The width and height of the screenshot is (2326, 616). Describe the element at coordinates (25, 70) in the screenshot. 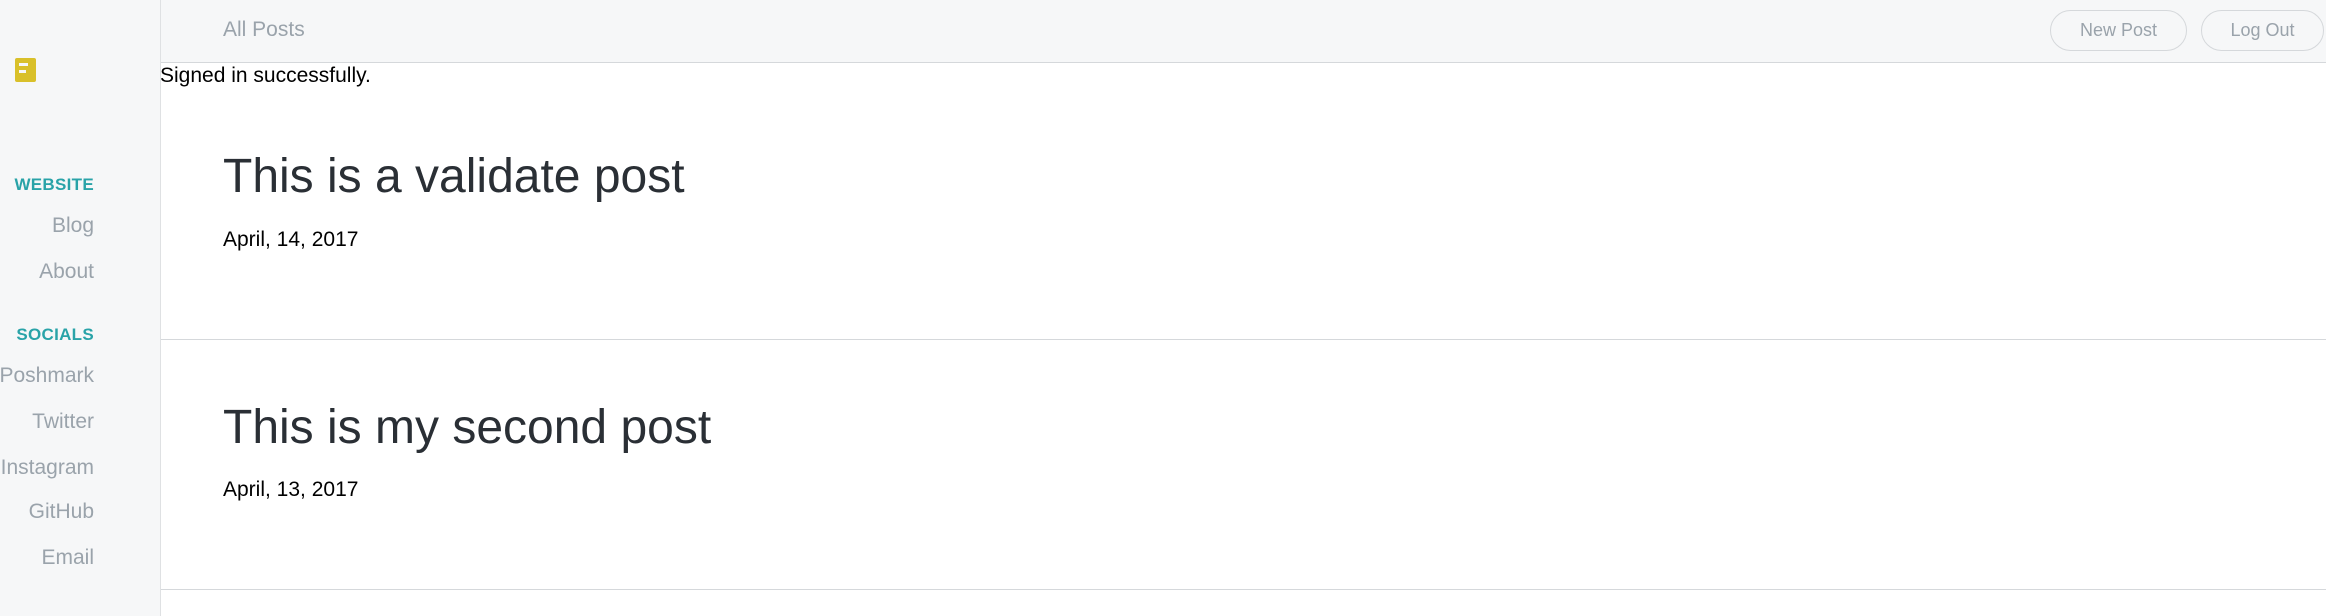

I see `logo-icon` at that location.